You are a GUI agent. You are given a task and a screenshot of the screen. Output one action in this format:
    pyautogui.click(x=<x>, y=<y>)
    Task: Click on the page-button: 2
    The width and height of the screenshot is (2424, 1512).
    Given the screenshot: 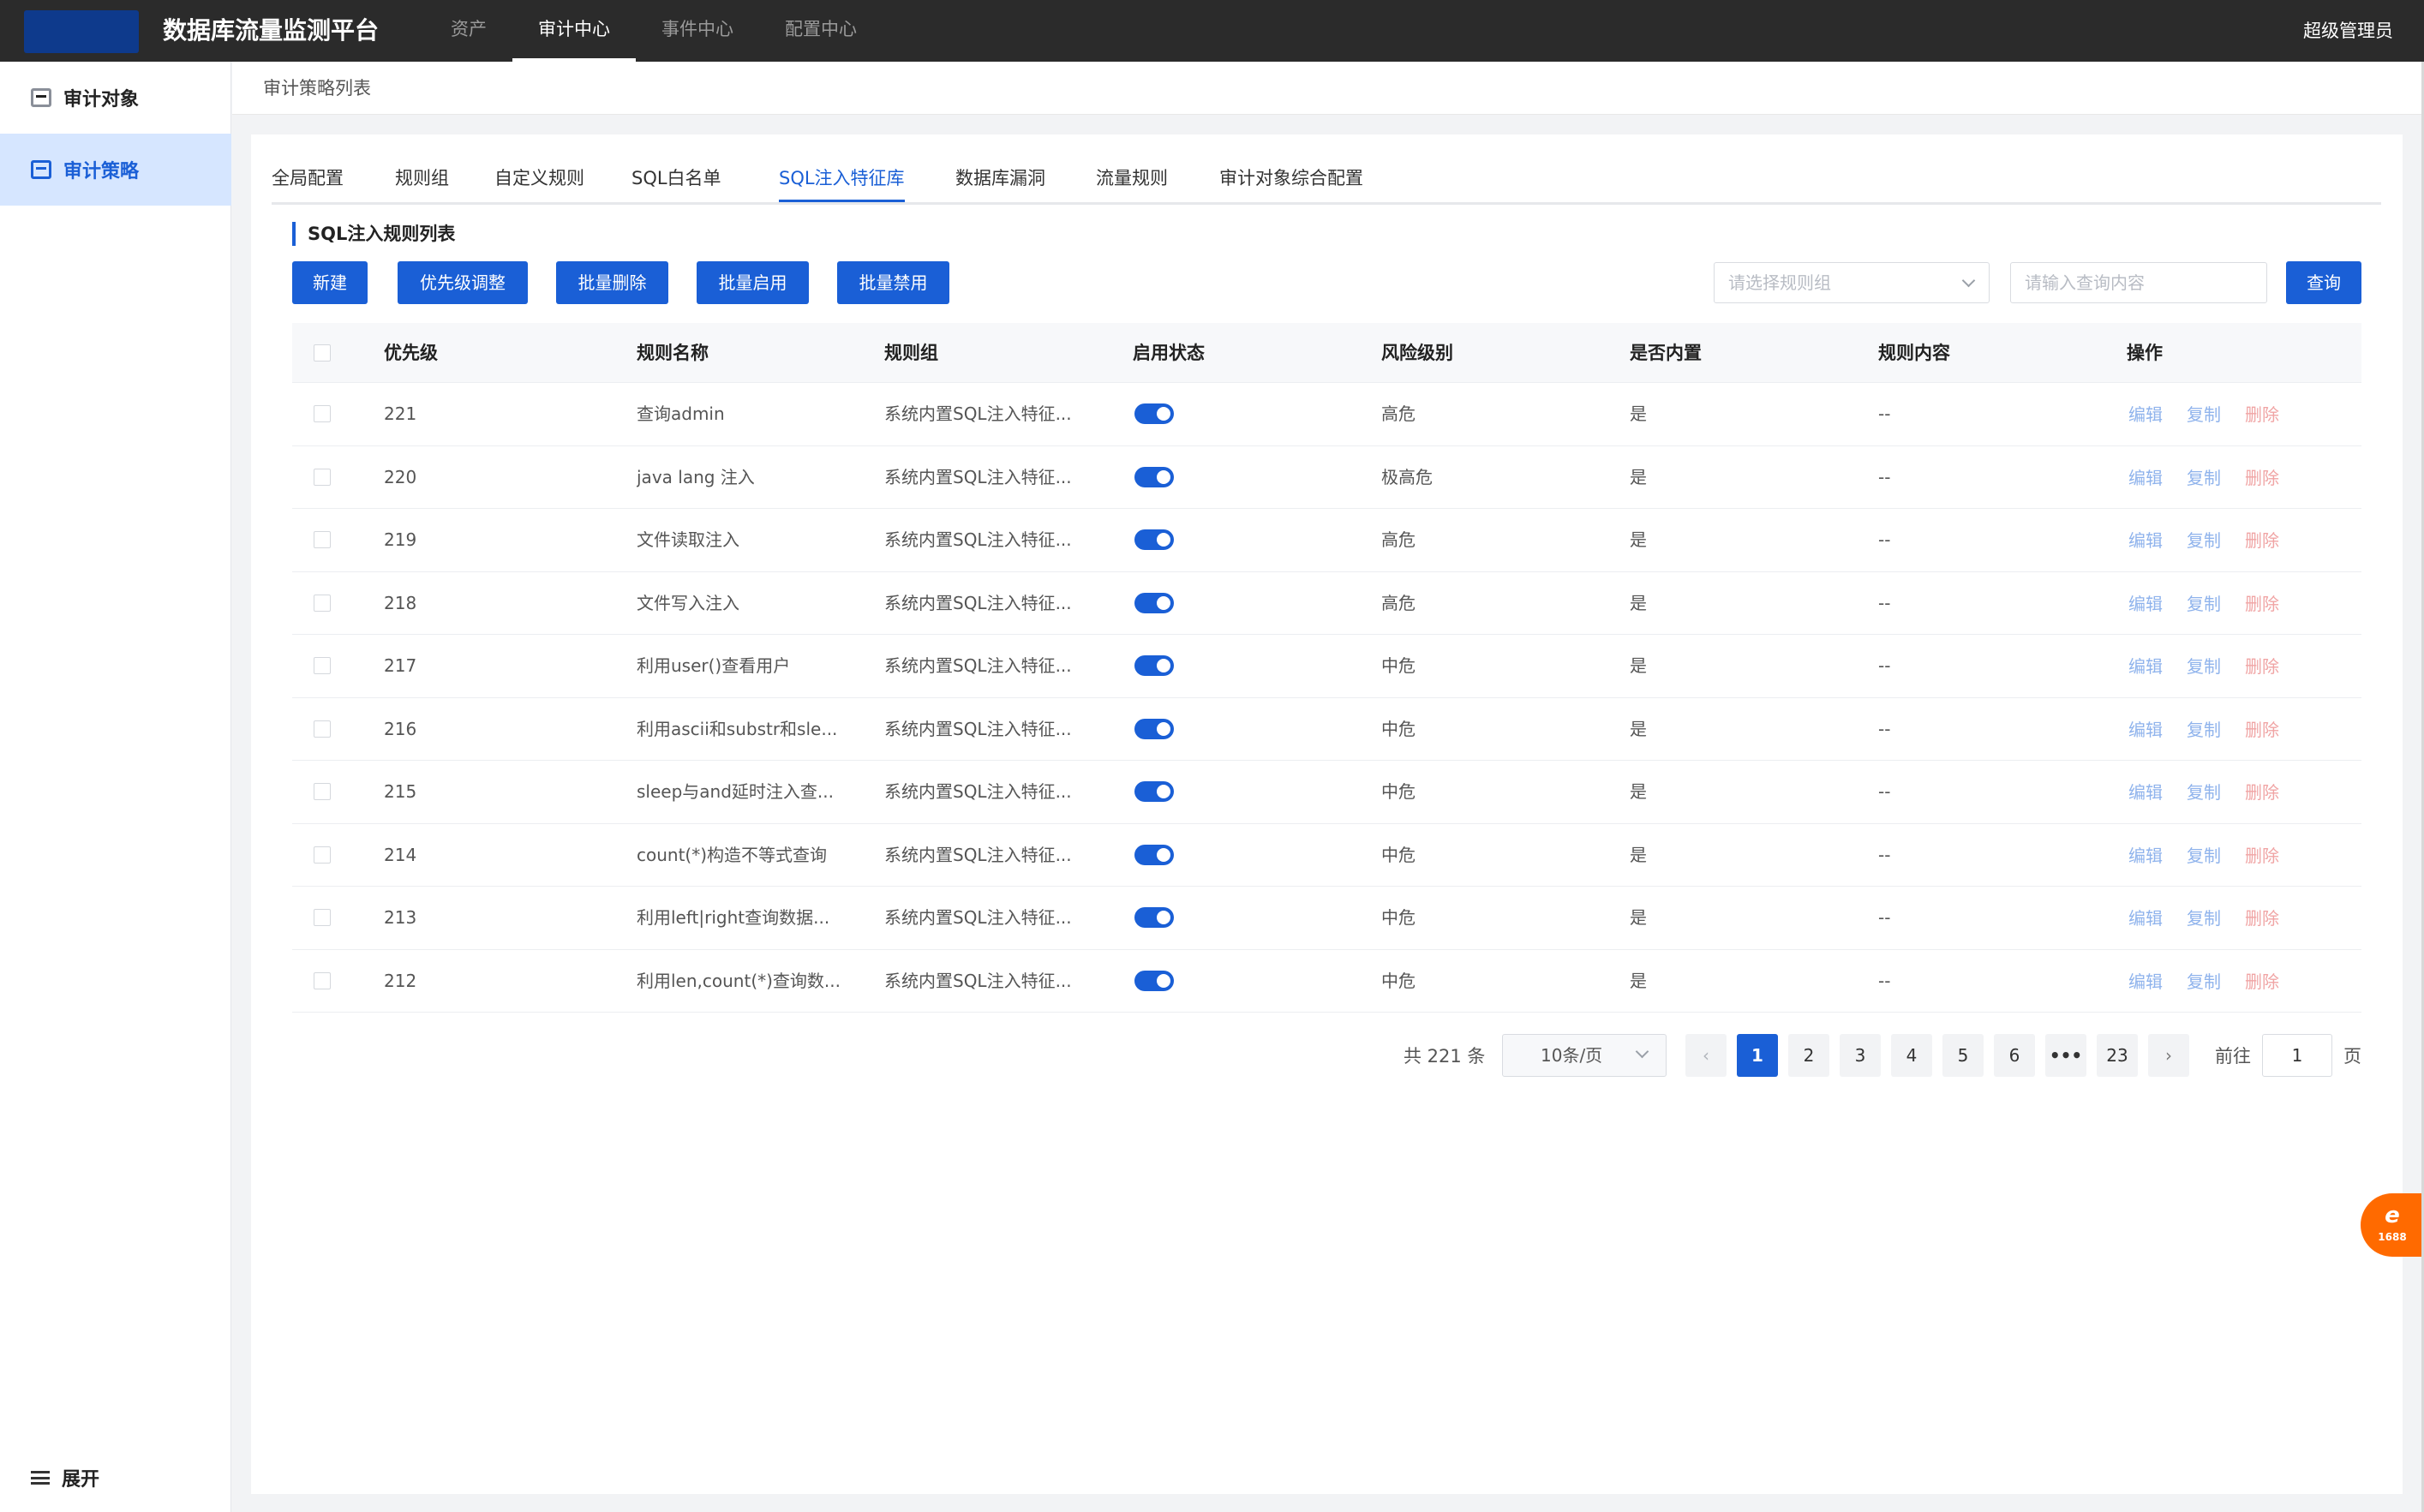 What is the action you would take?
    pyautogui.click(x=1808, y=1055)
    